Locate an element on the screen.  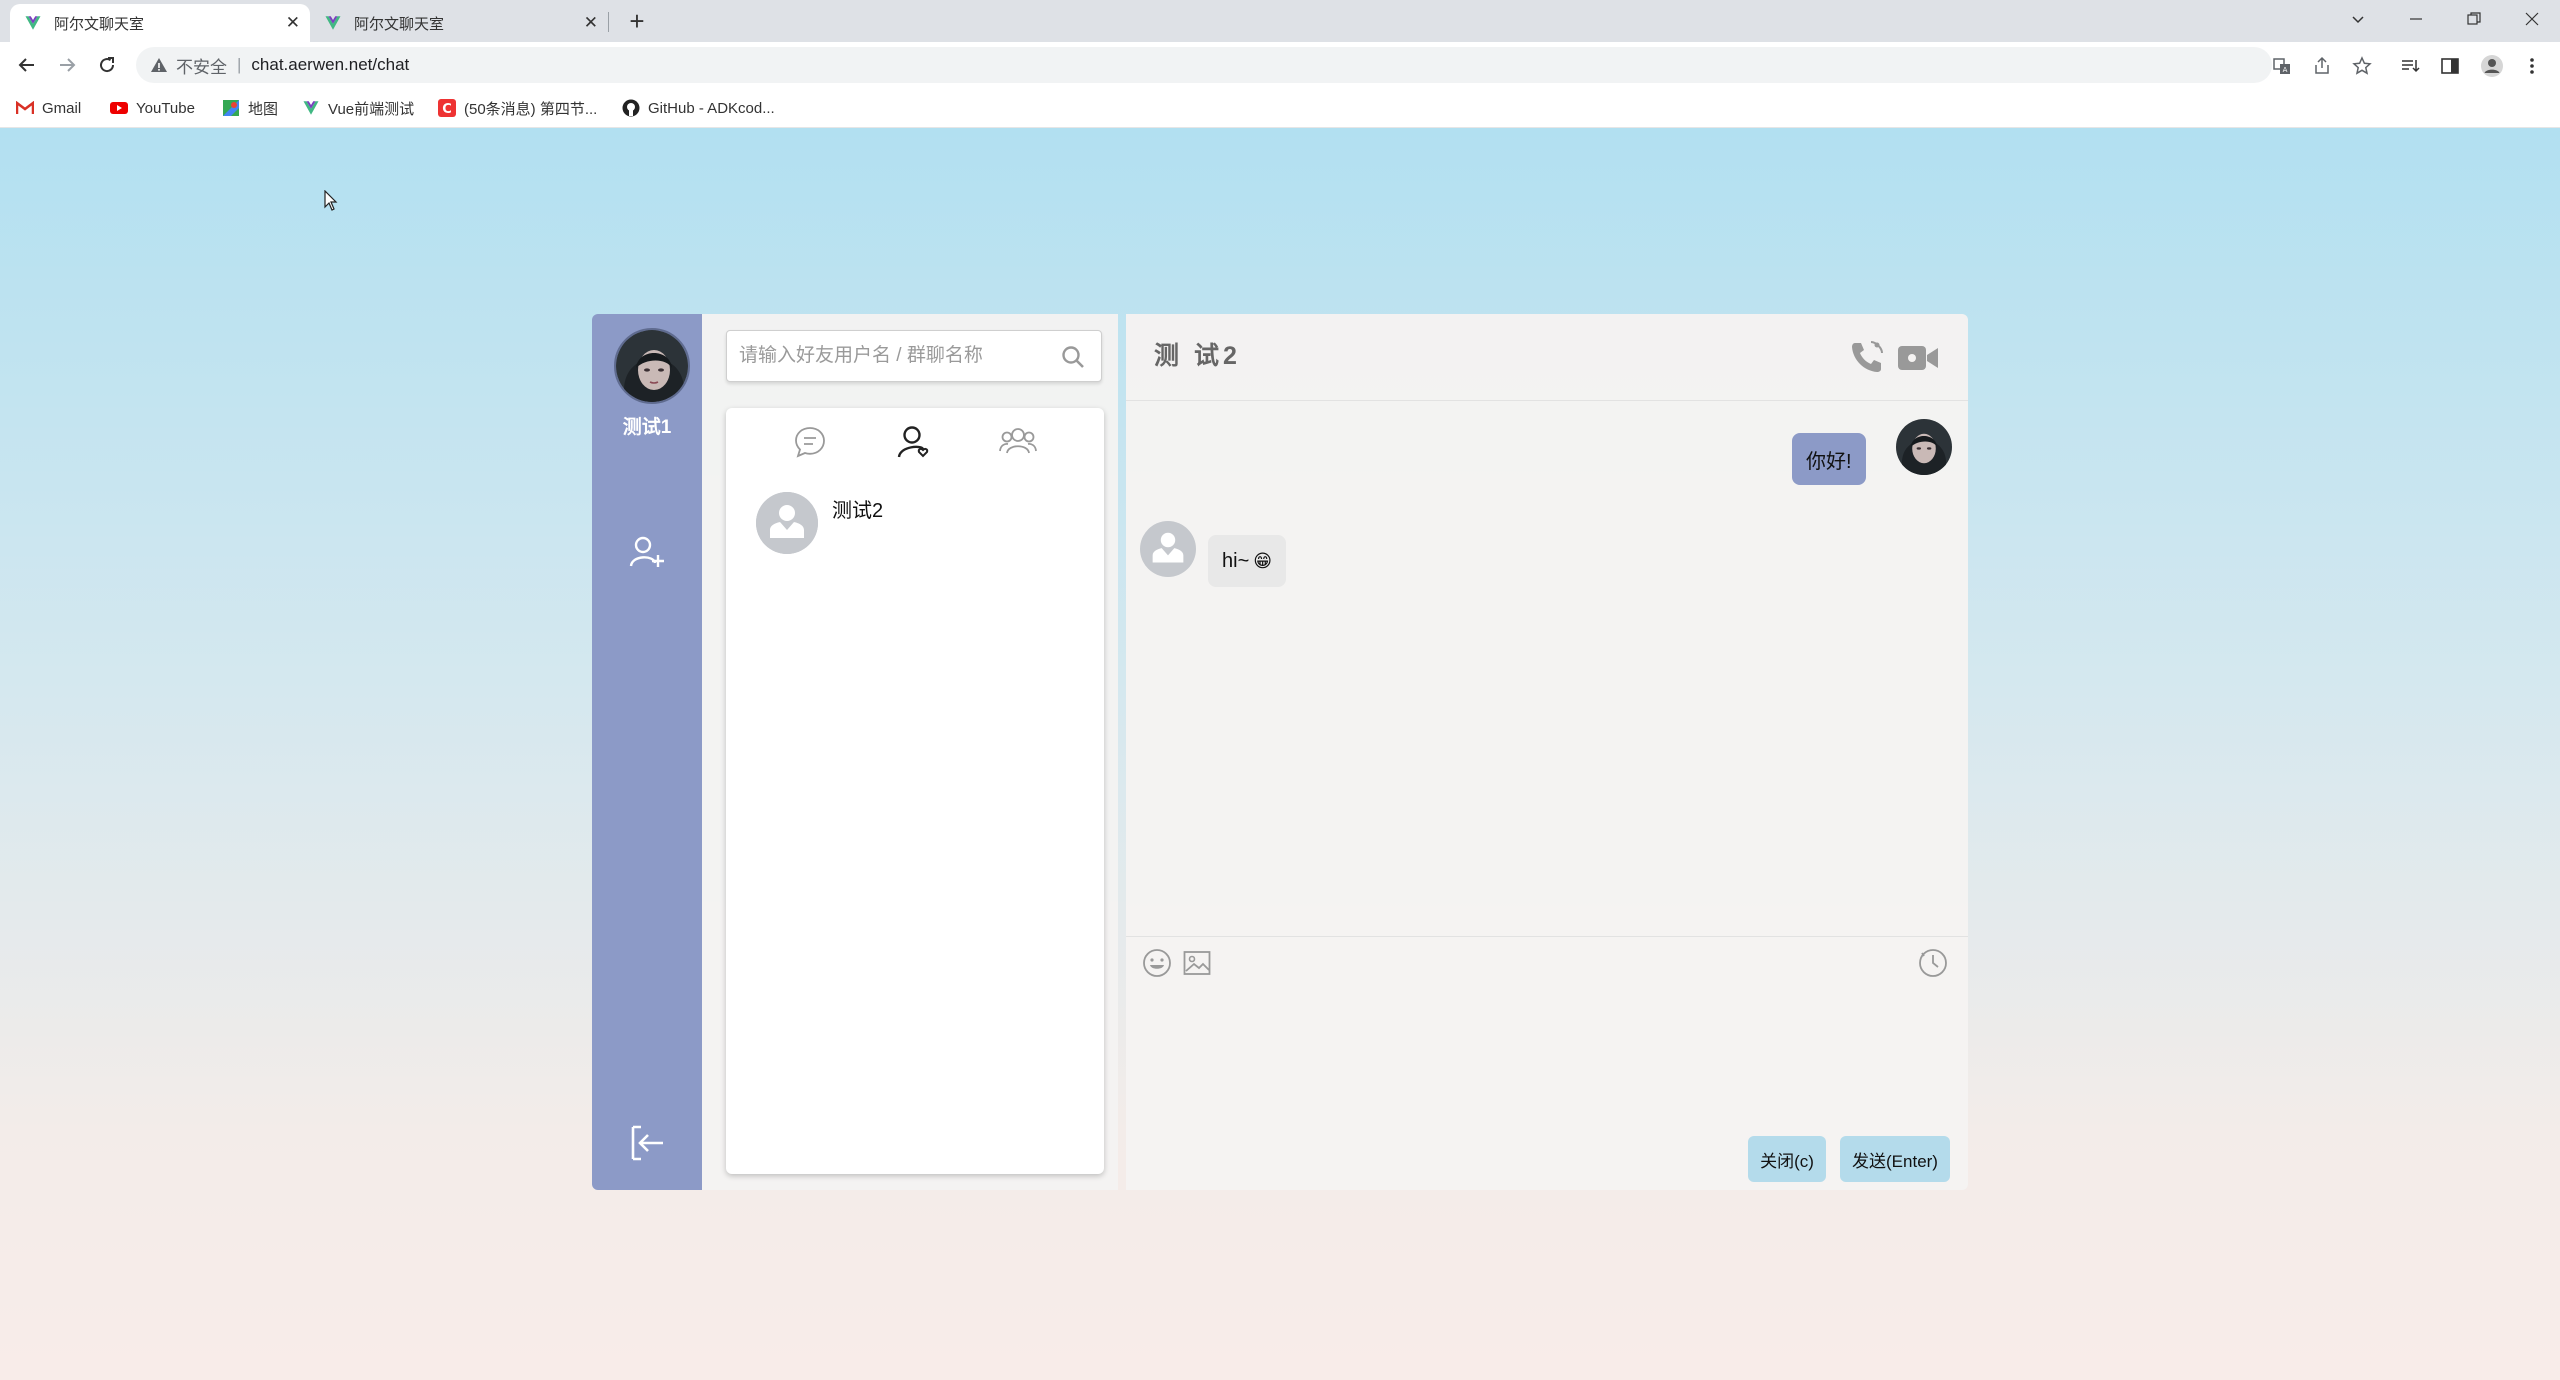
browser-tab: 阿尔文聊天室 ✕ is located at coordinates (459, 23).